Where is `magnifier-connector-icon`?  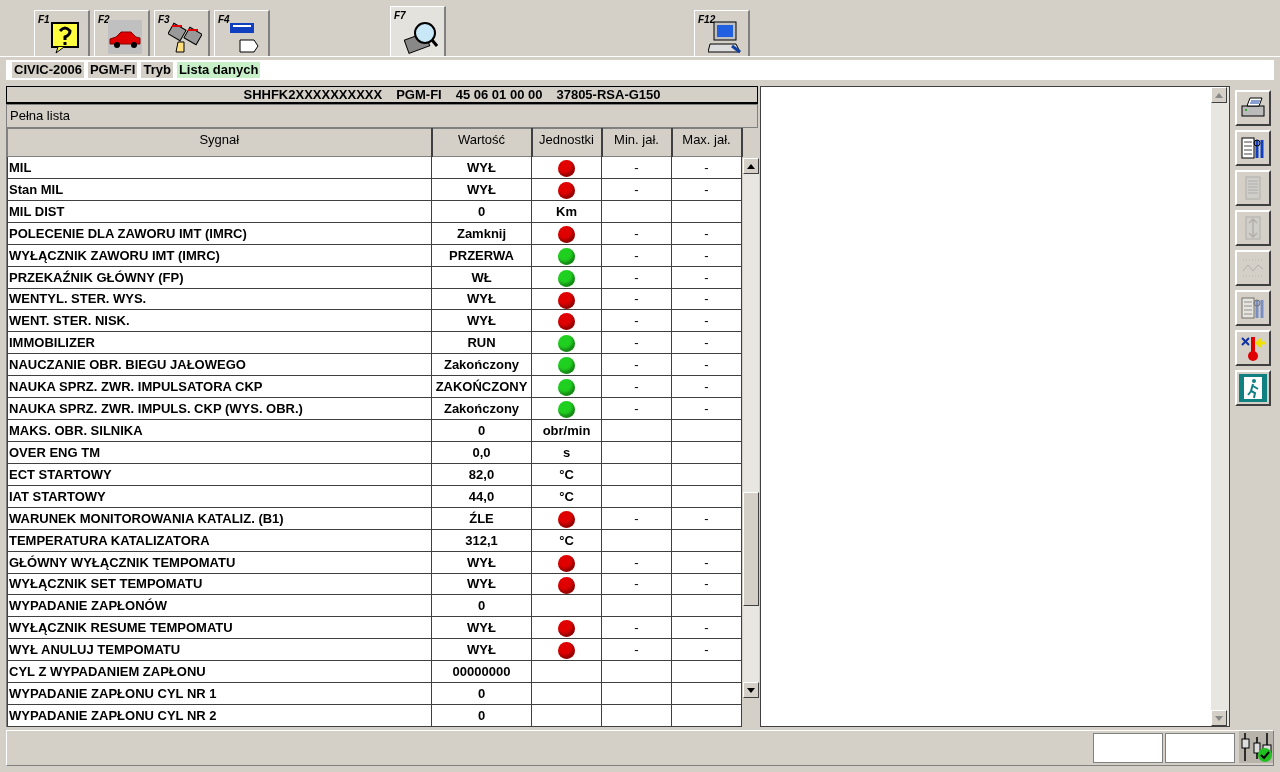
magnifier-connector-icon is located at coordinates (421, 37).